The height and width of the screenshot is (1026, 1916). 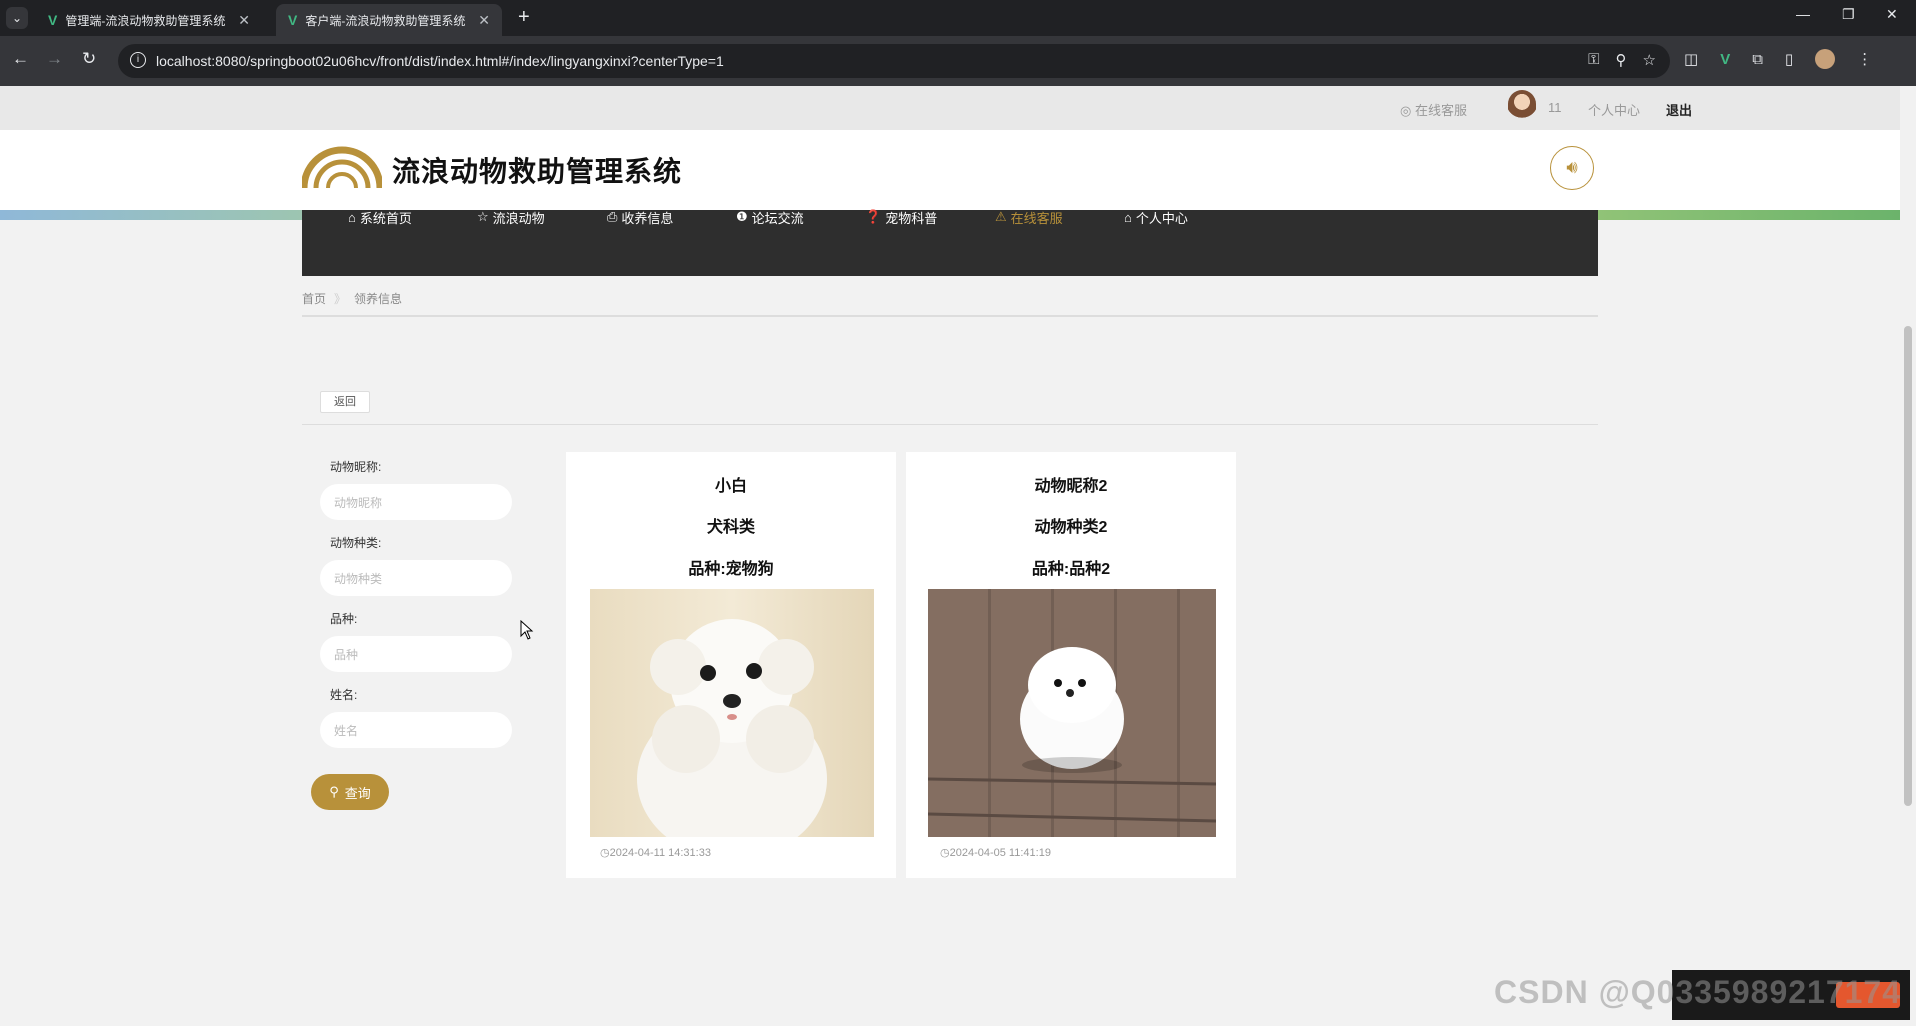 What do you see at coordinates (612, 216) in the screenshot?
I see `bag-icon: ⎙` at bounding box center [612, 216].